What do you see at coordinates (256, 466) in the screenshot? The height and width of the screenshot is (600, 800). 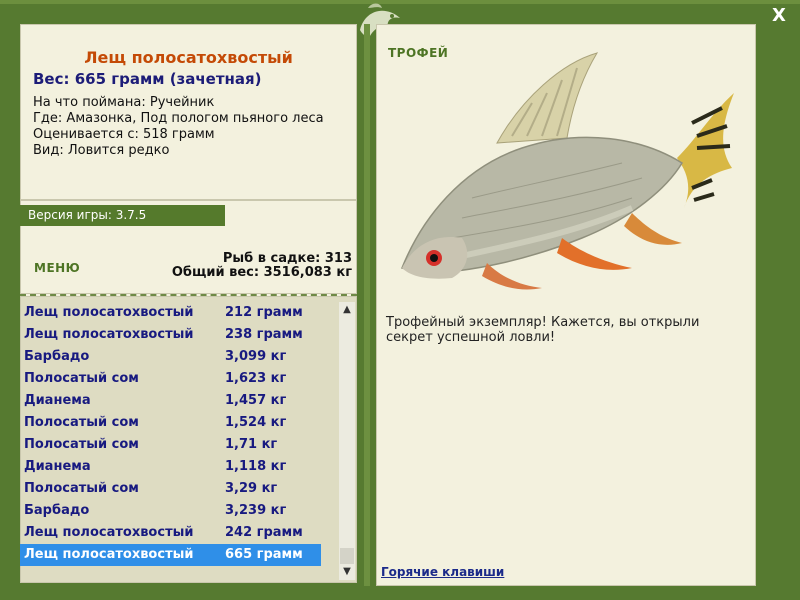 I see `catch-fish-weight: 1,118 кг` at bounding box center [256, 466].